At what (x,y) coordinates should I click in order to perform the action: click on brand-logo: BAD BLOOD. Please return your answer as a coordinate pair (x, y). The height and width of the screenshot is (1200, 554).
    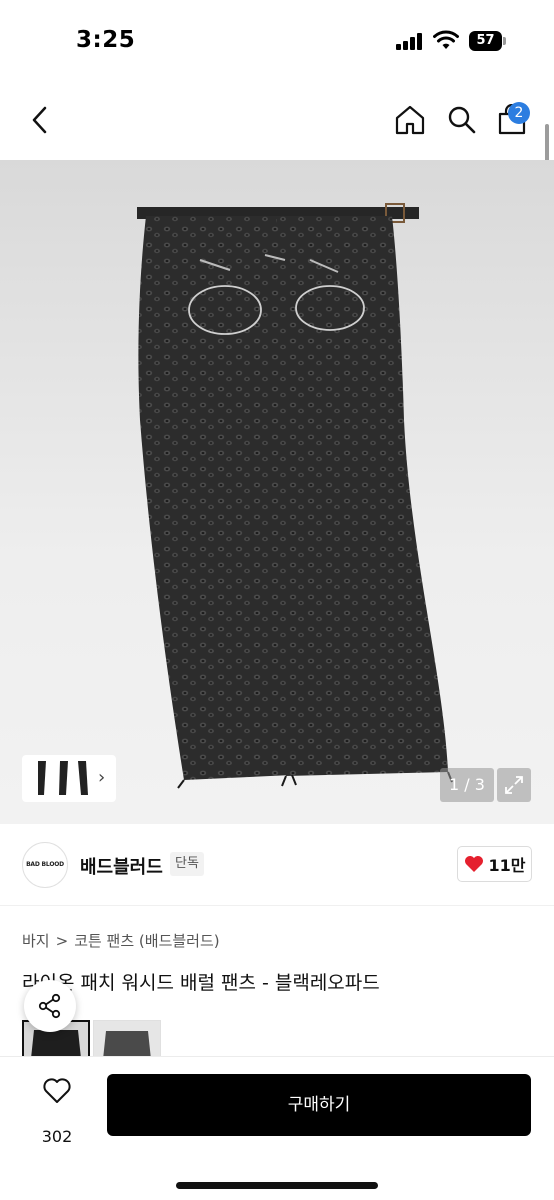
    Looking at the image, I should click on (45, 865).